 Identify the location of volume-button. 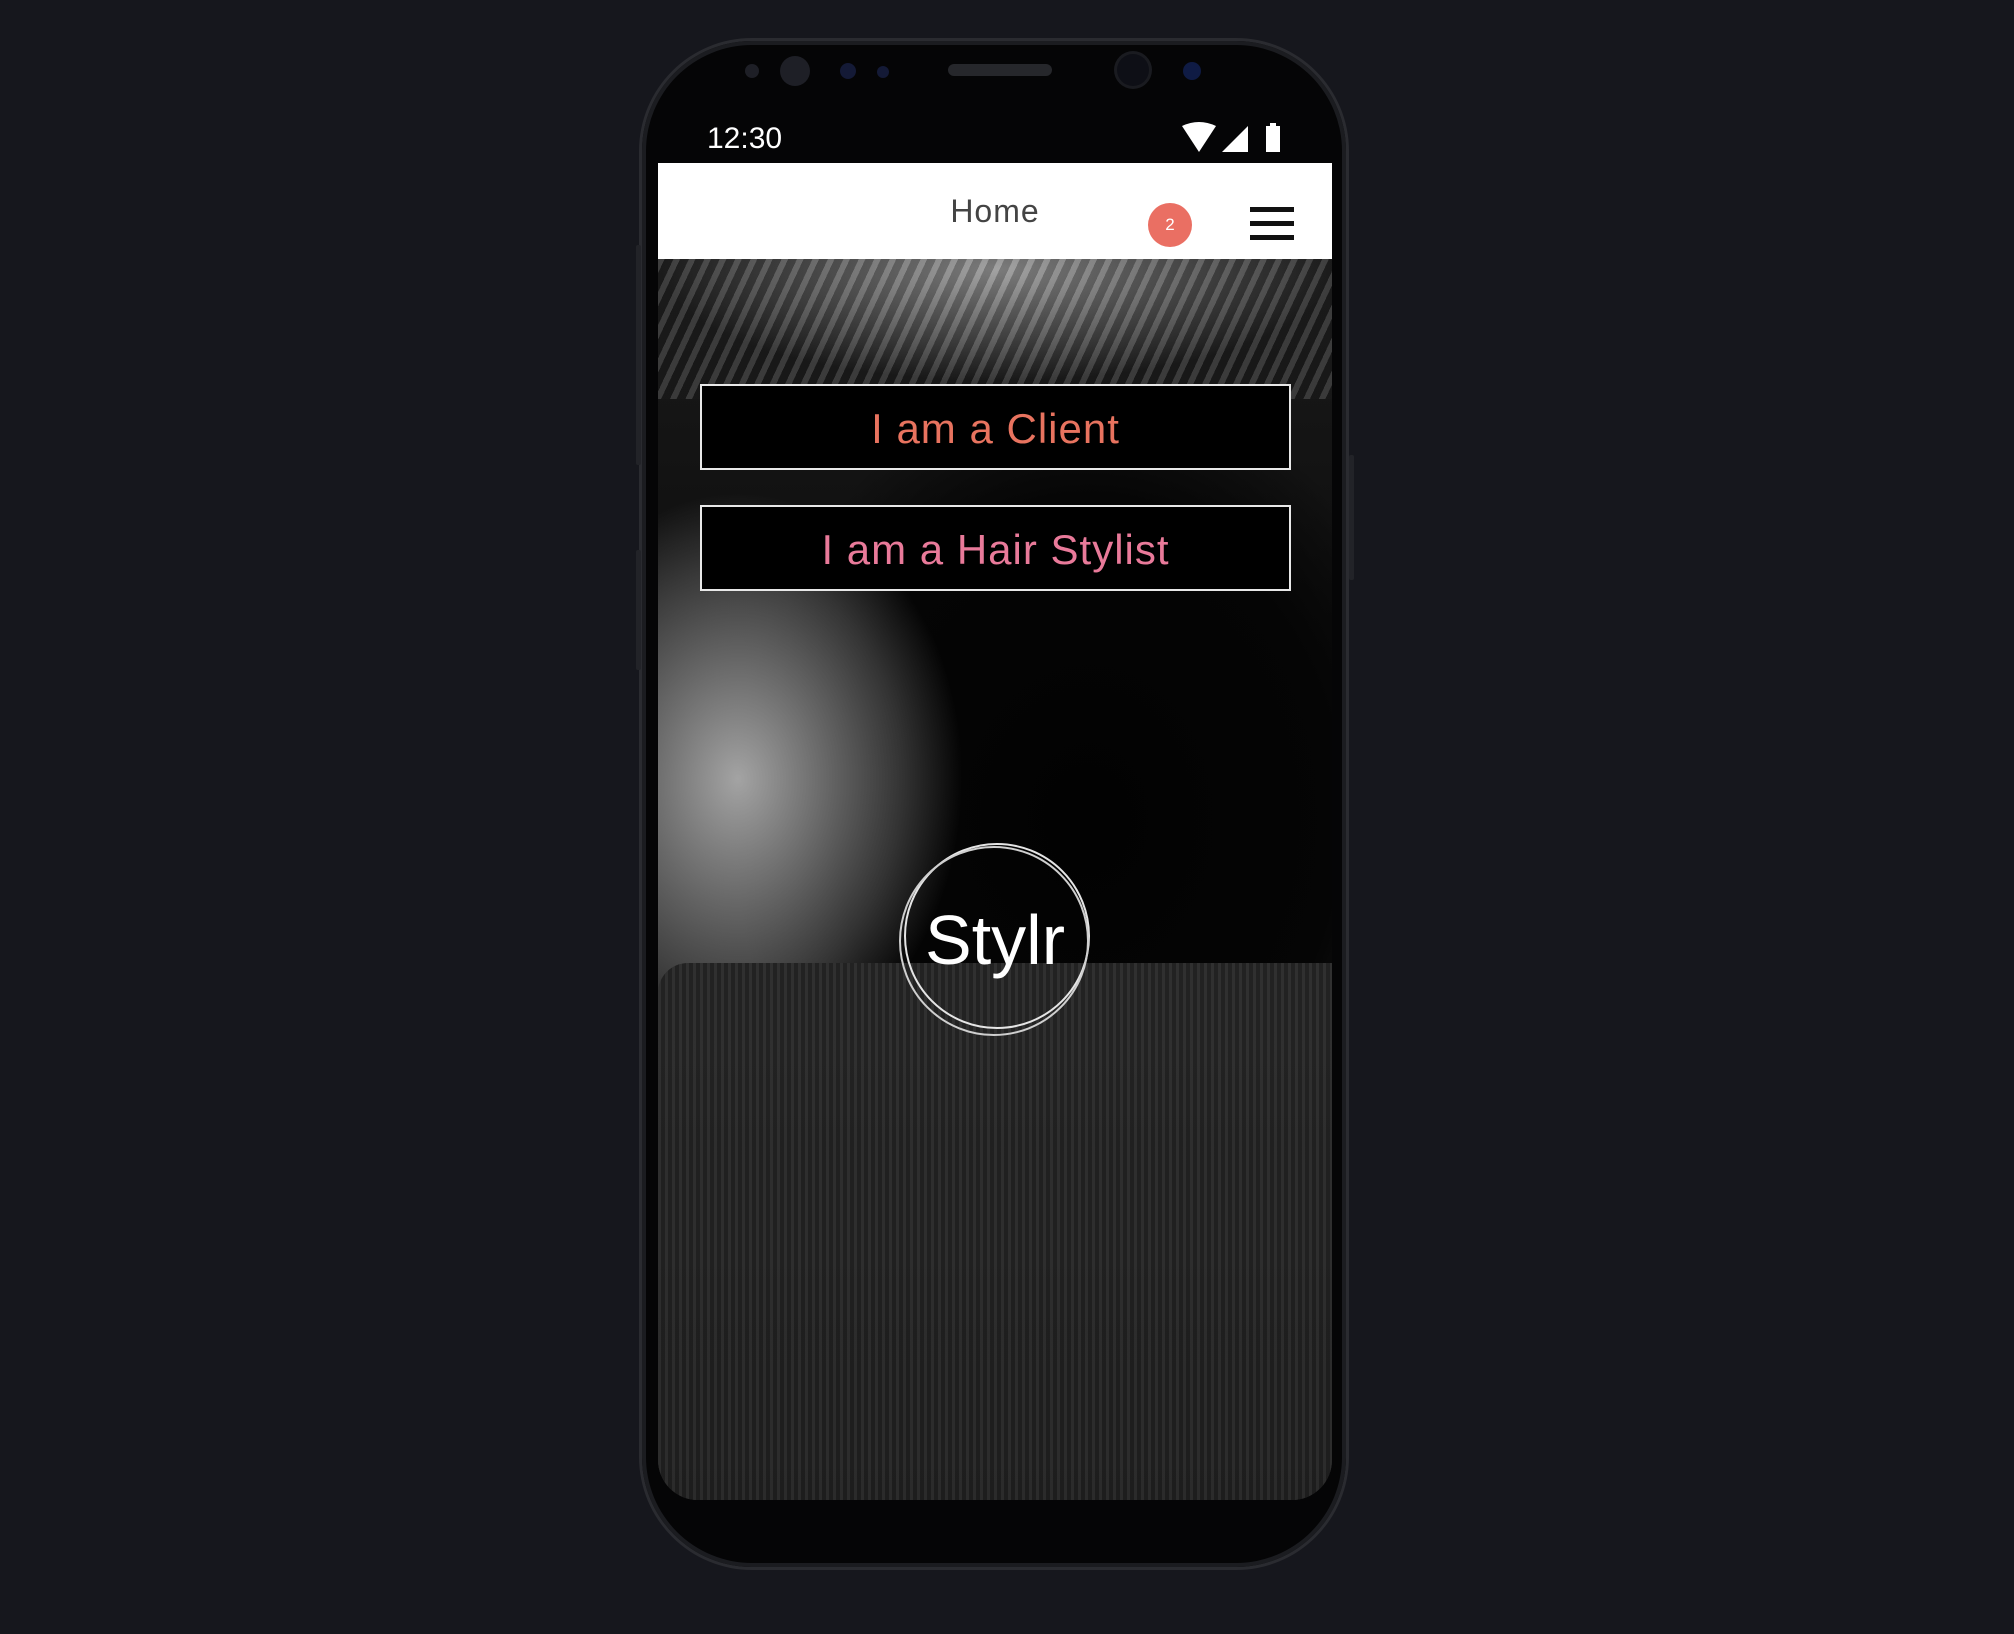
(638, 355).